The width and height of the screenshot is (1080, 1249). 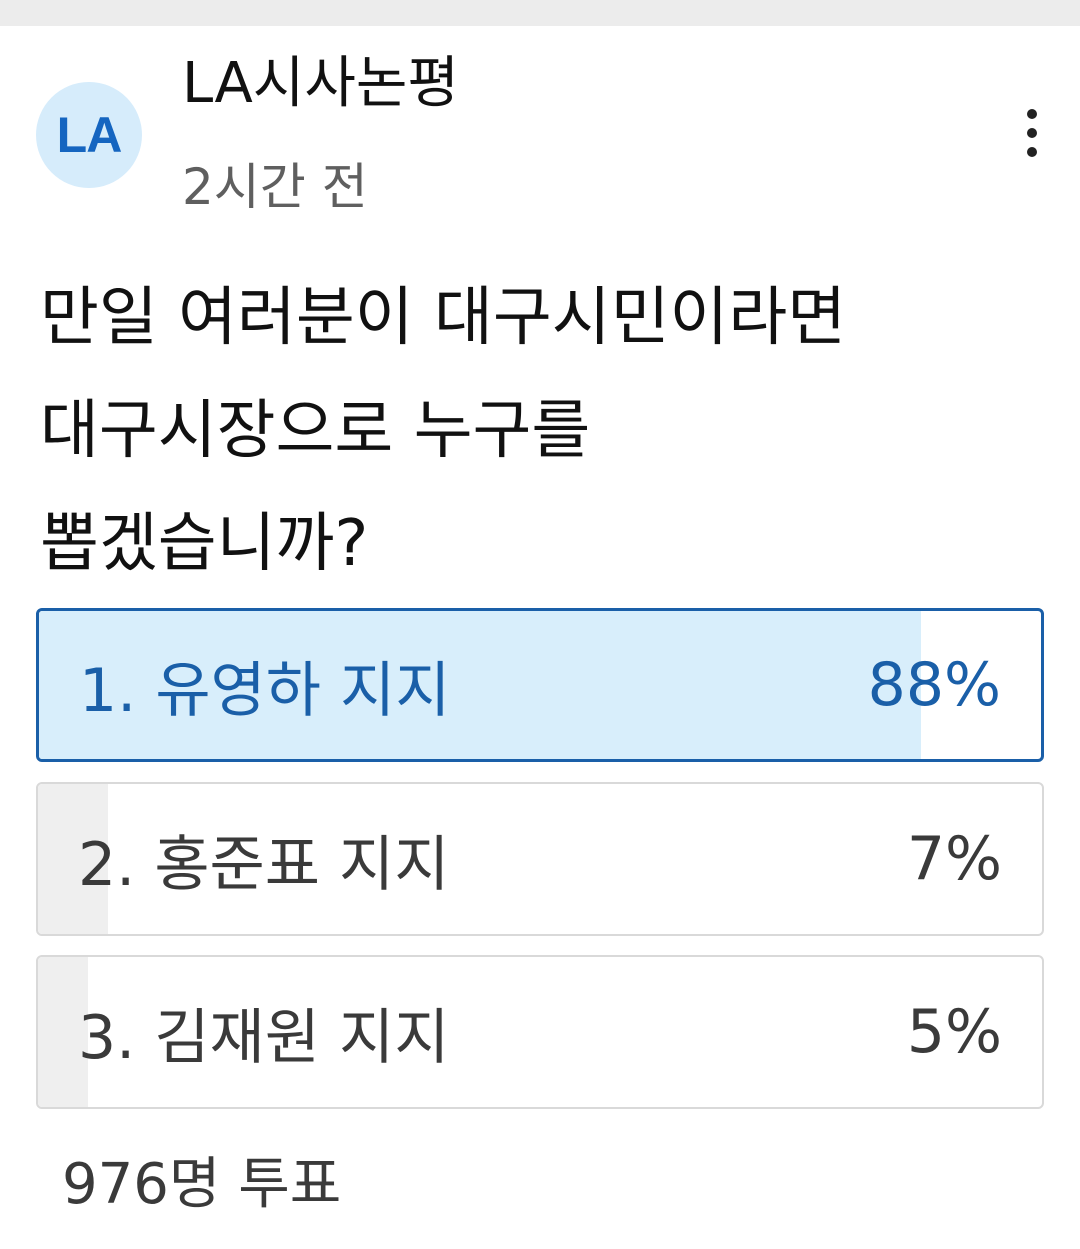 I want to click on avatar-logo-text: LA, so click(x=89, y=135).